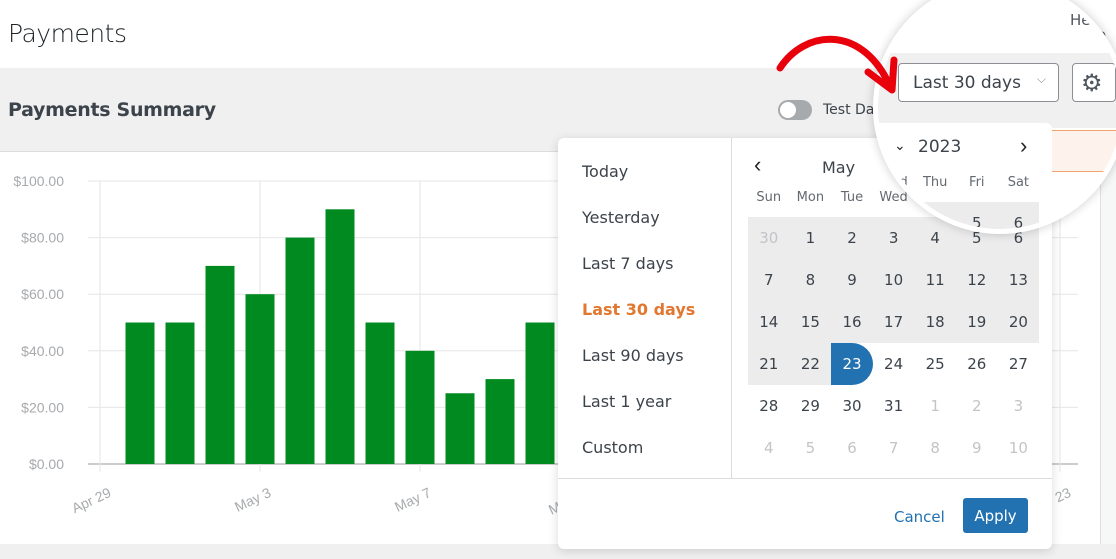  I want to click on x-tick-label: Apr 29, so click(91, 500).